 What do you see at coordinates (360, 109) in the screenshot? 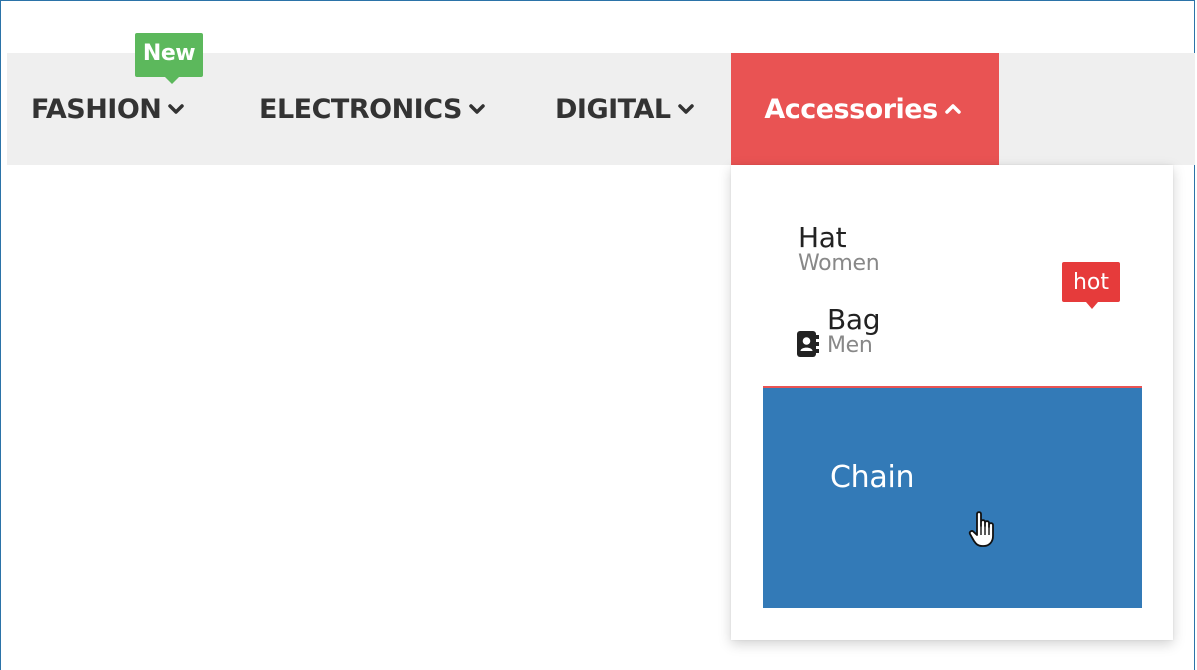
I see `nav-item-label: ELECTRONICS` at bounding box center [360, 109].